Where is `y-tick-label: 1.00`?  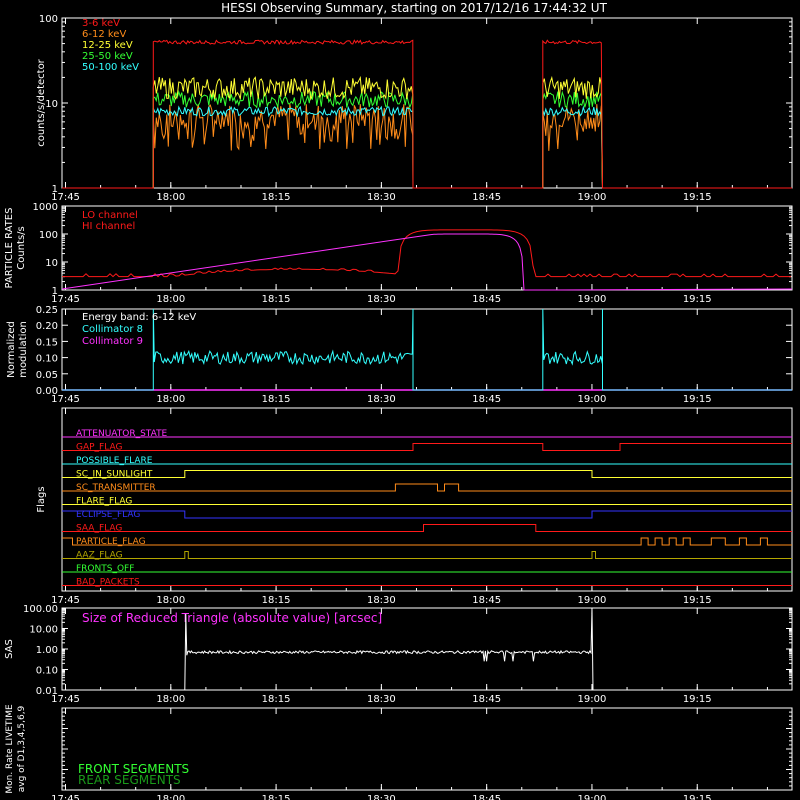 y-tick-label: 1.00 is located at coordinates (47, 650).